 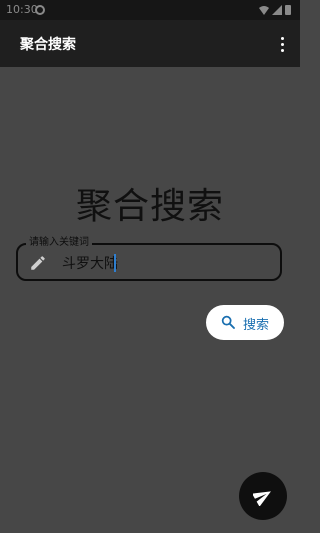 What do you see at coordinates (22, 9) in the screenshot?
I see `status-time: 10:30` at bounding box center [22, 9].